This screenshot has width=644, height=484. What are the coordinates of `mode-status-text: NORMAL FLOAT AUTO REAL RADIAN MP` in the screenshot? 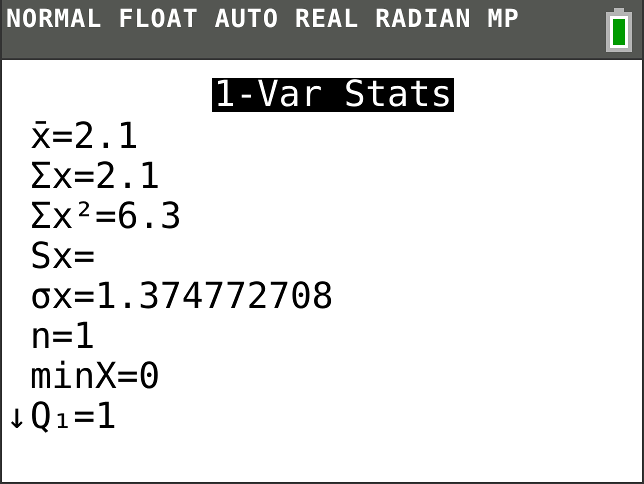 It's located at (263, 19).